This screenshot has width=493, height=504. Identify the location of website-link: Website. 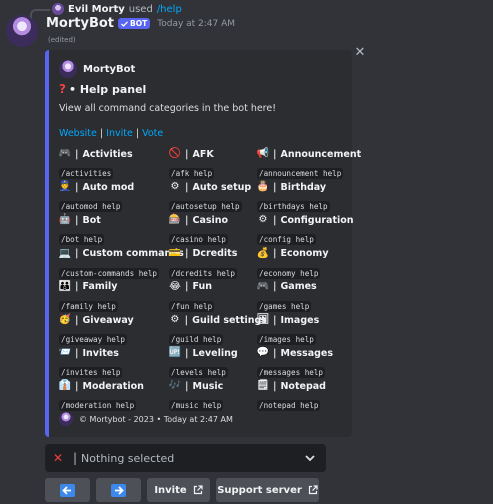
(78, 133).